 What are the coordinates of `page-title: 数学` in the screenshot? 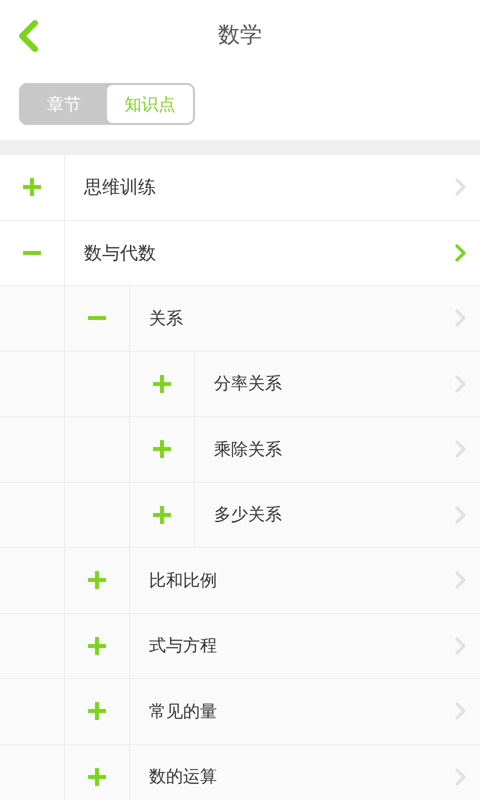 It's located at (240, 36).